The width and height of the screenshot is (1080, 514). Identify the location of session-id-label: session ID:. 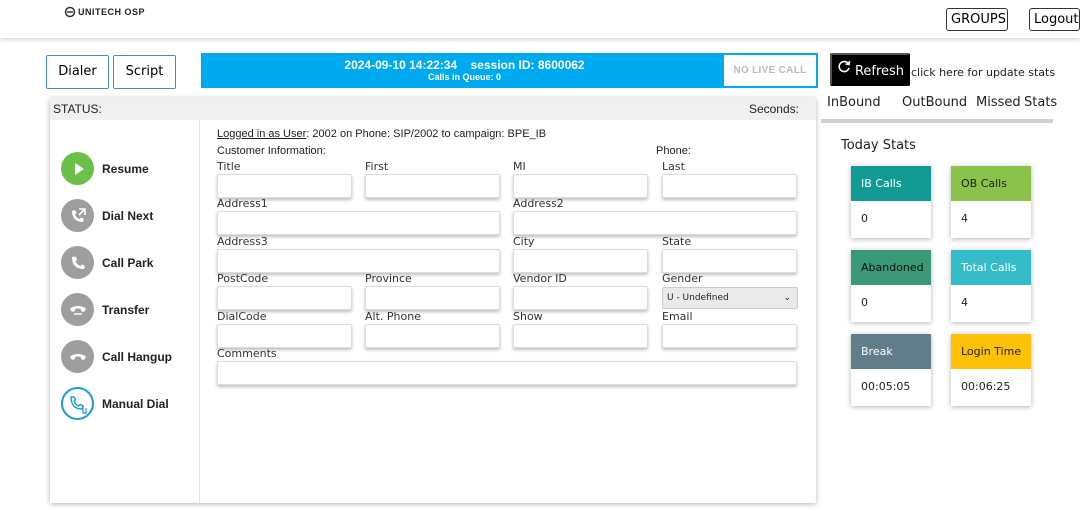
(502, 65).